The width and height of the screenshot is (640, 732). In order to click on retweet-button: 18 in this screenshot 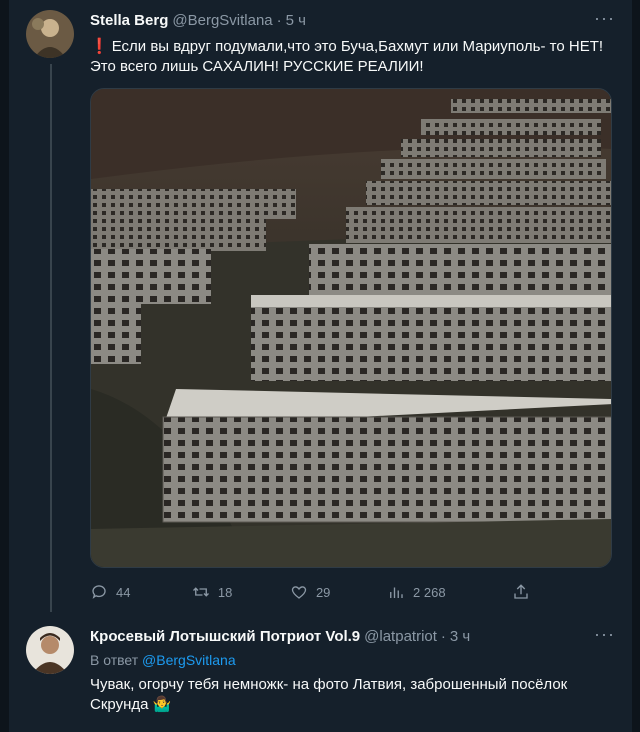, I will do `click(241, 592)`.